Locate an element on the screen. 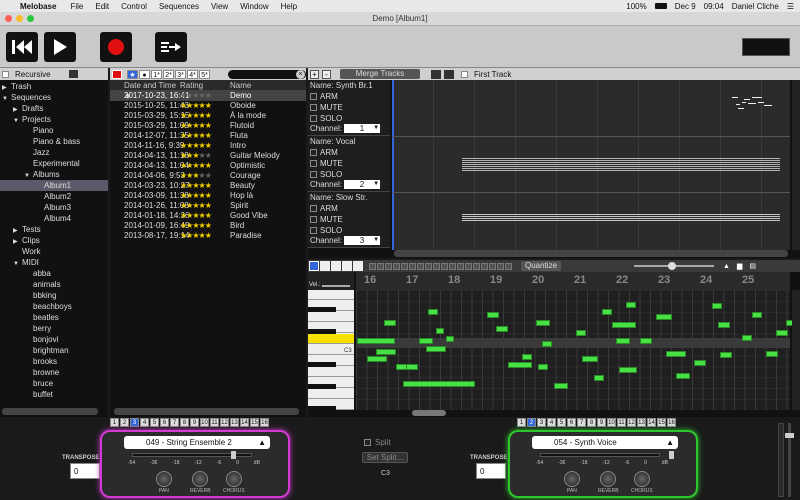 This screenshot has width=800, height=500. right-volume-thumb is located at coordinates (671, 455).